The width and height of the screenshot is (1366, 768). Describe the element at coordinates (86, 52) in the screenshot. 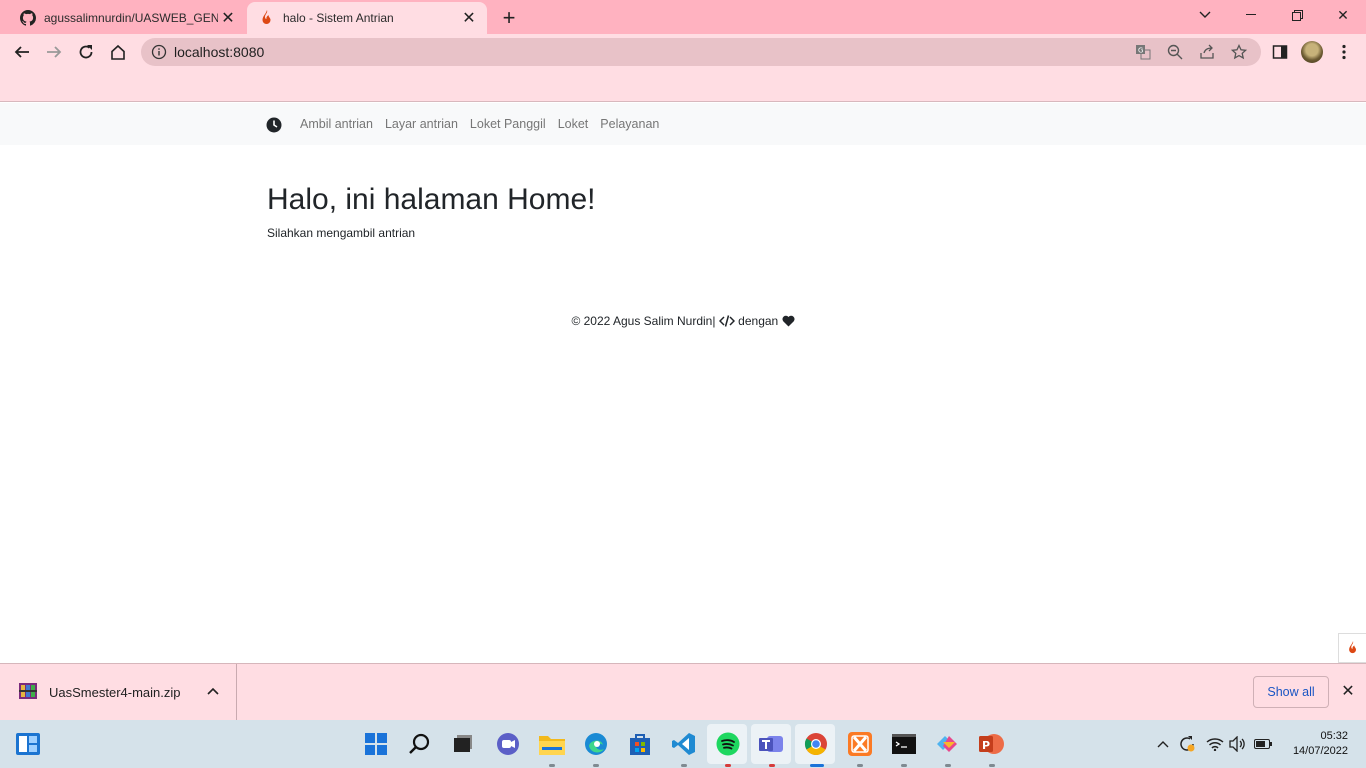

I see `reload-button` at that location.